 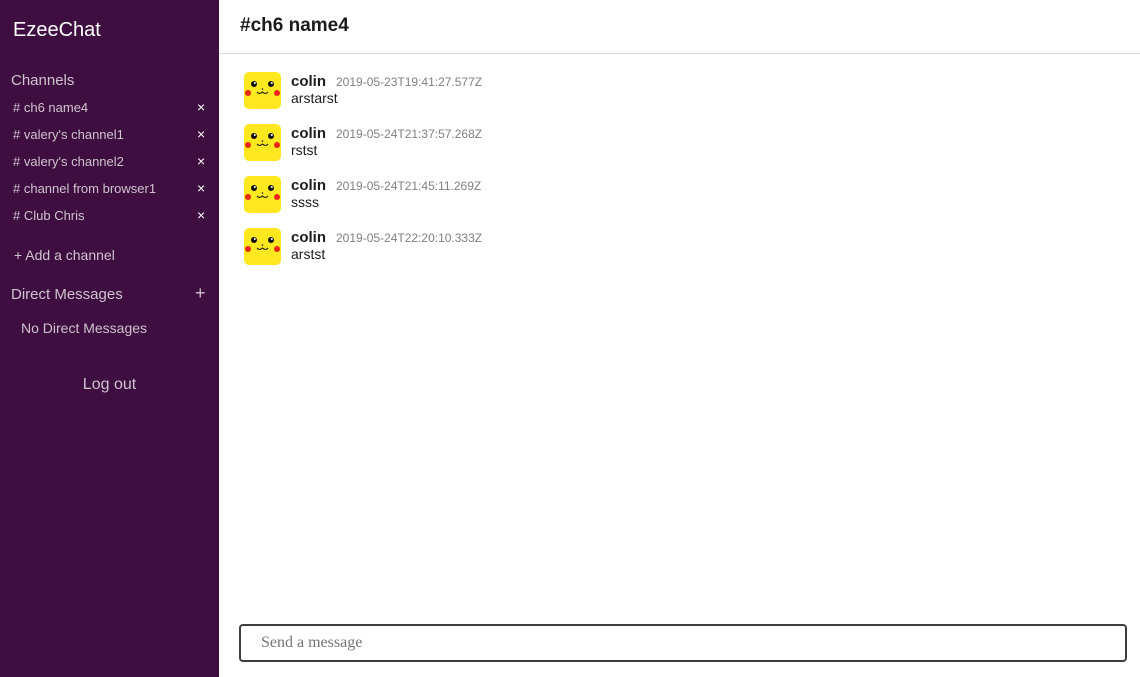 I want to click on message-text: ssss, so click(x=305, y=202).